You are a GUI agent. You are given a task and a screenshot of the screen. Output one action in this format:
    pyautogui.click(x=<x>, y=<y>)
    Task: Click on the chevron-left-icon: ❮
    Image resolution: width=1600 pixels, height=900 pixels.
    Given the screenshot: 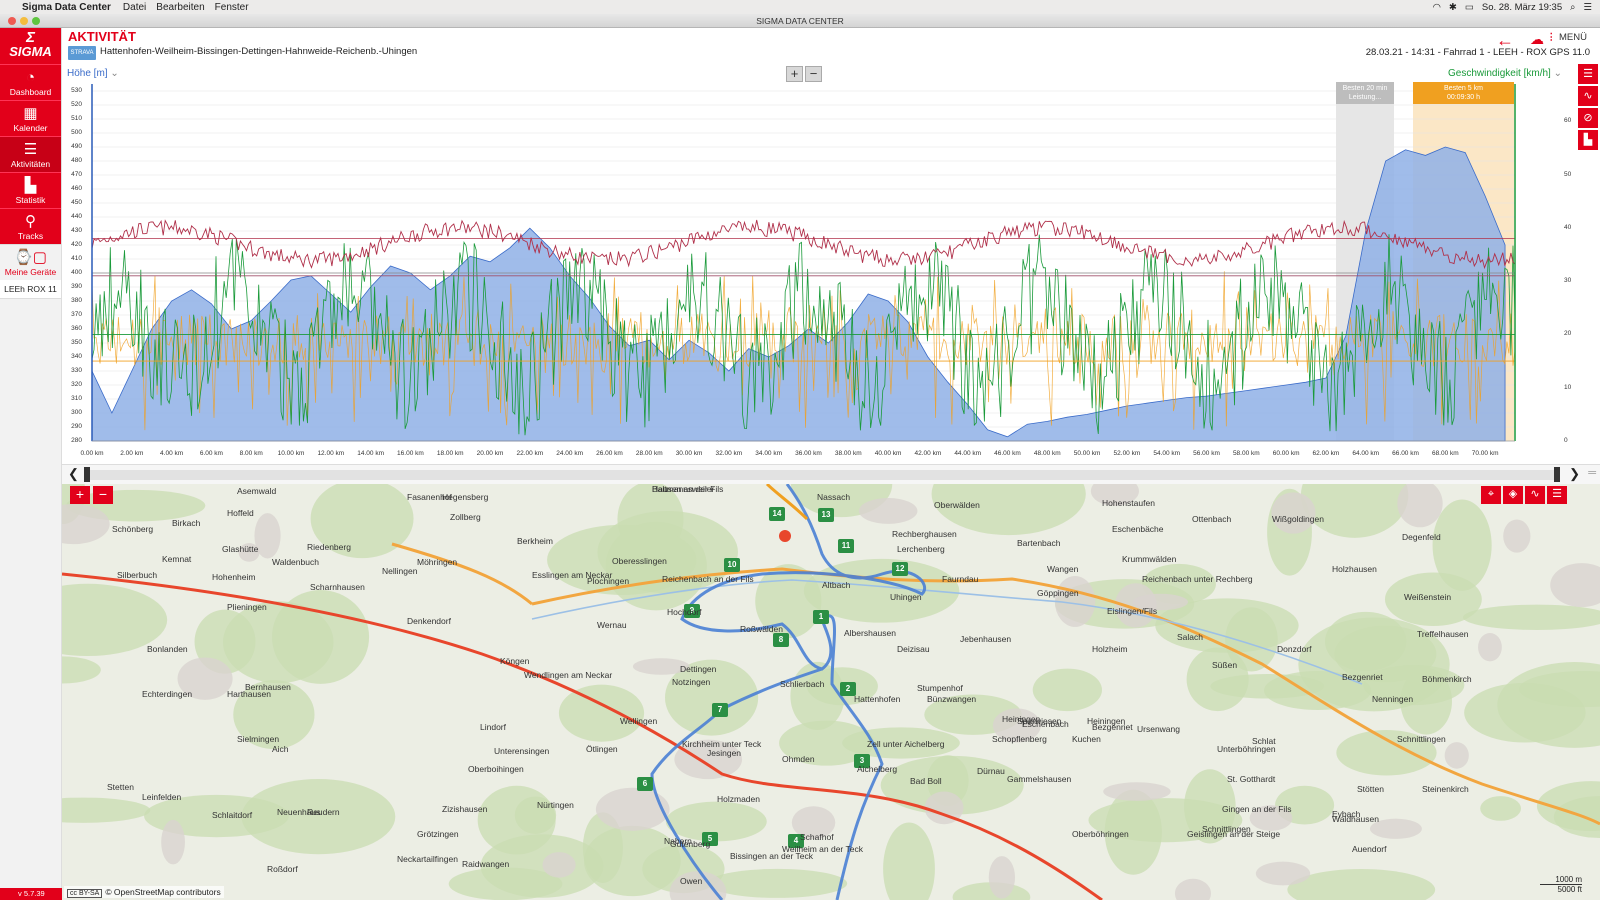 What is the action you would take?
    pyautogui.click(x=73, y=474)
    